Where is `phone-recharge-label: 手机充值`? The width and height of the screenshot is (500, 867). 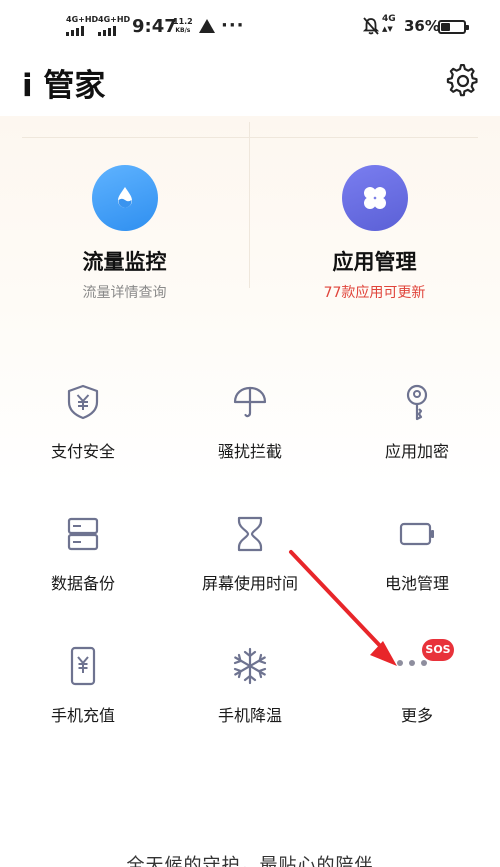
phone-recharge-label: 手机充值 is located at coordinates (82, 715).